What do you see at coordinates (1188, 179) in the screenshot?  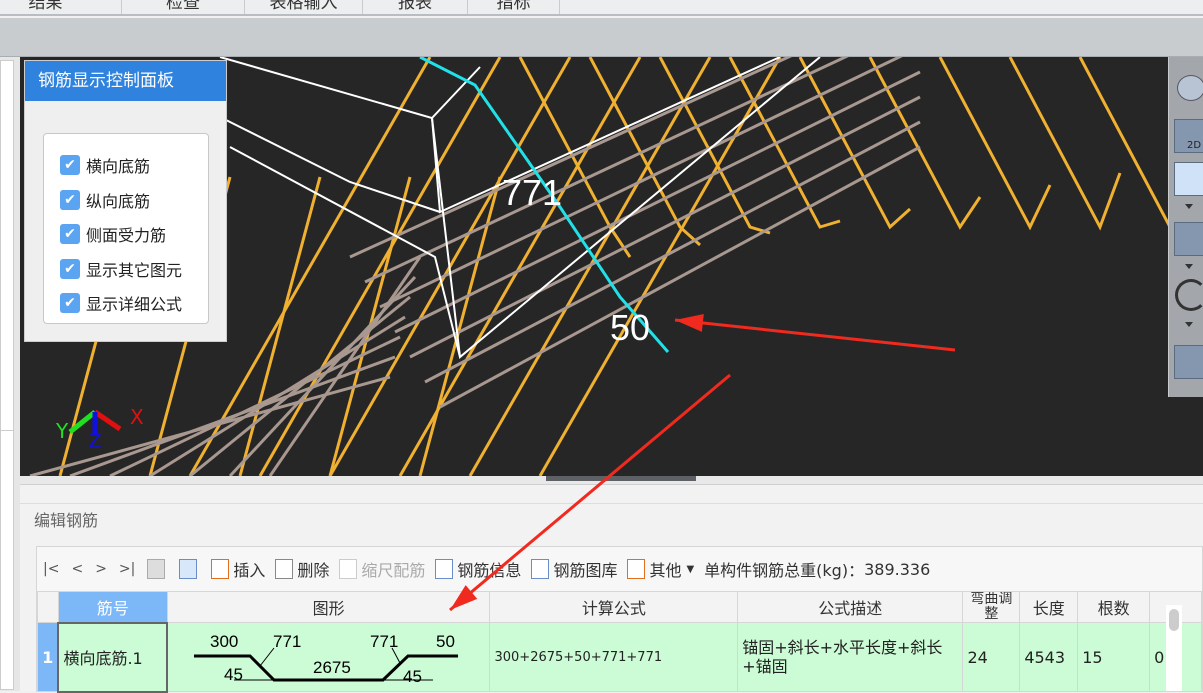 I see `wireframe-view-icon` at bounding box center [1188, 179].